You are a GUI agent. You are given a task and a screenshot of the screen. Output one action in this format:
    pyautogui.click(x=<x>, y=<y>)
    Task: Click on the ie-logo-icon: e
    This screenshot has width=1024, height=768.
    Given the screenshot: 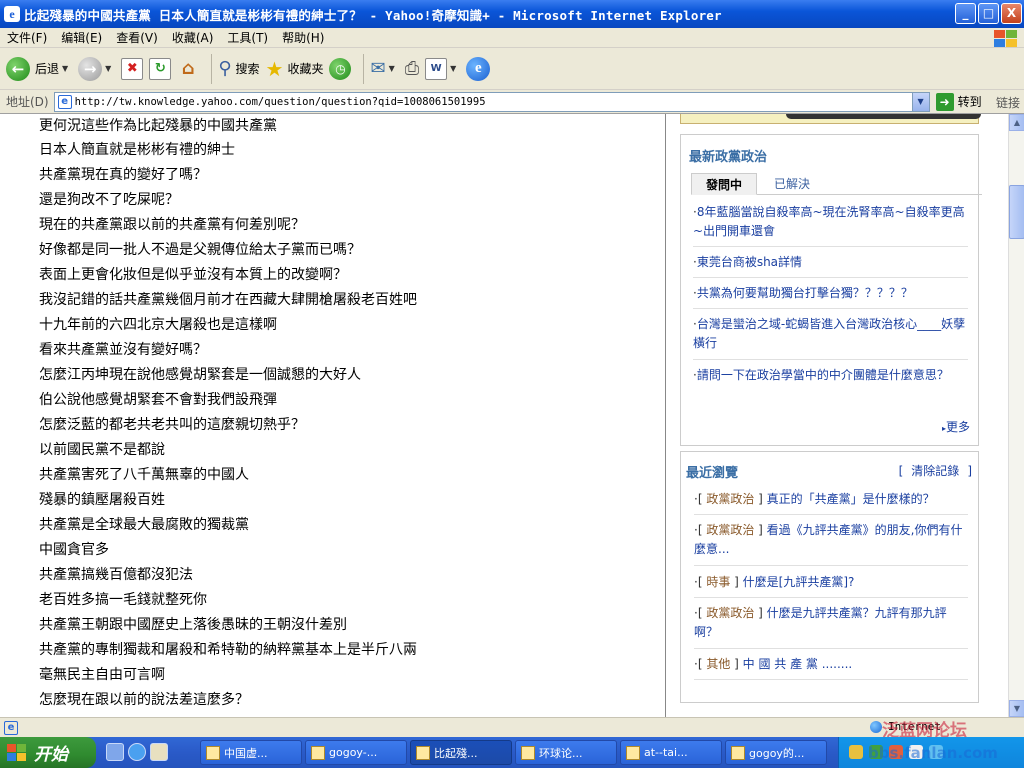 What is the action you would take?
    pyautogui.click(x=478, y=68)
    